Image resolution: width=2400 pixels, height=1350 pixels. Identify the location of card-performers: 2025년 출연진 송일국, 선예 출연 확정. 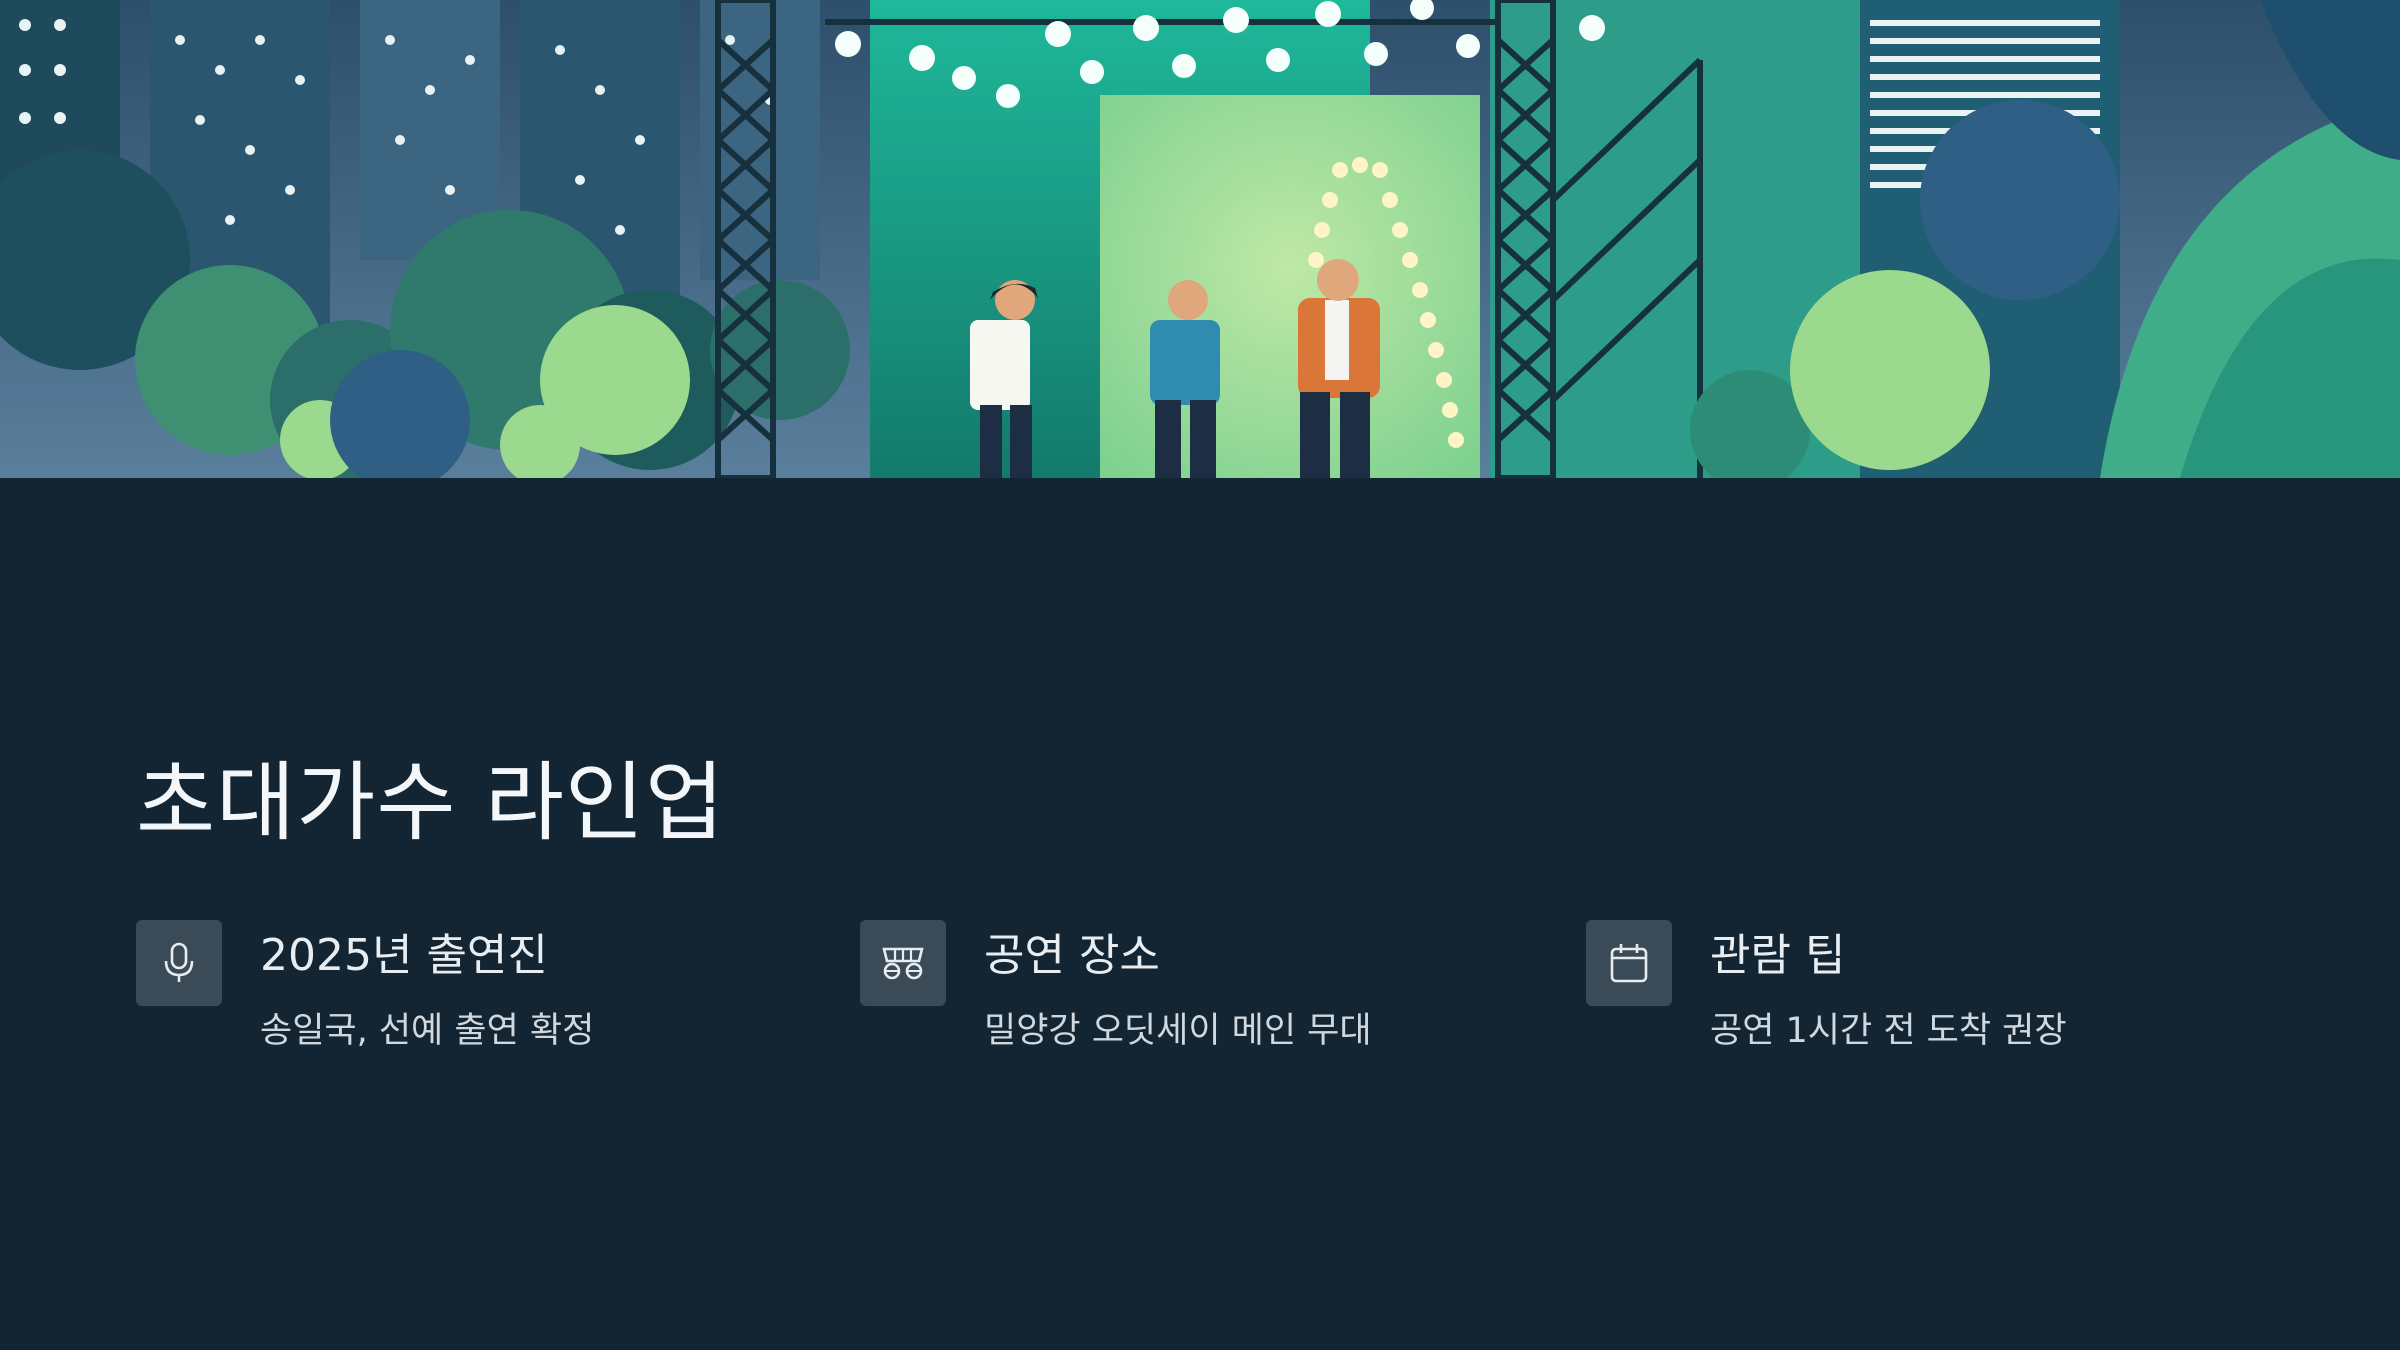
(456, 1010).